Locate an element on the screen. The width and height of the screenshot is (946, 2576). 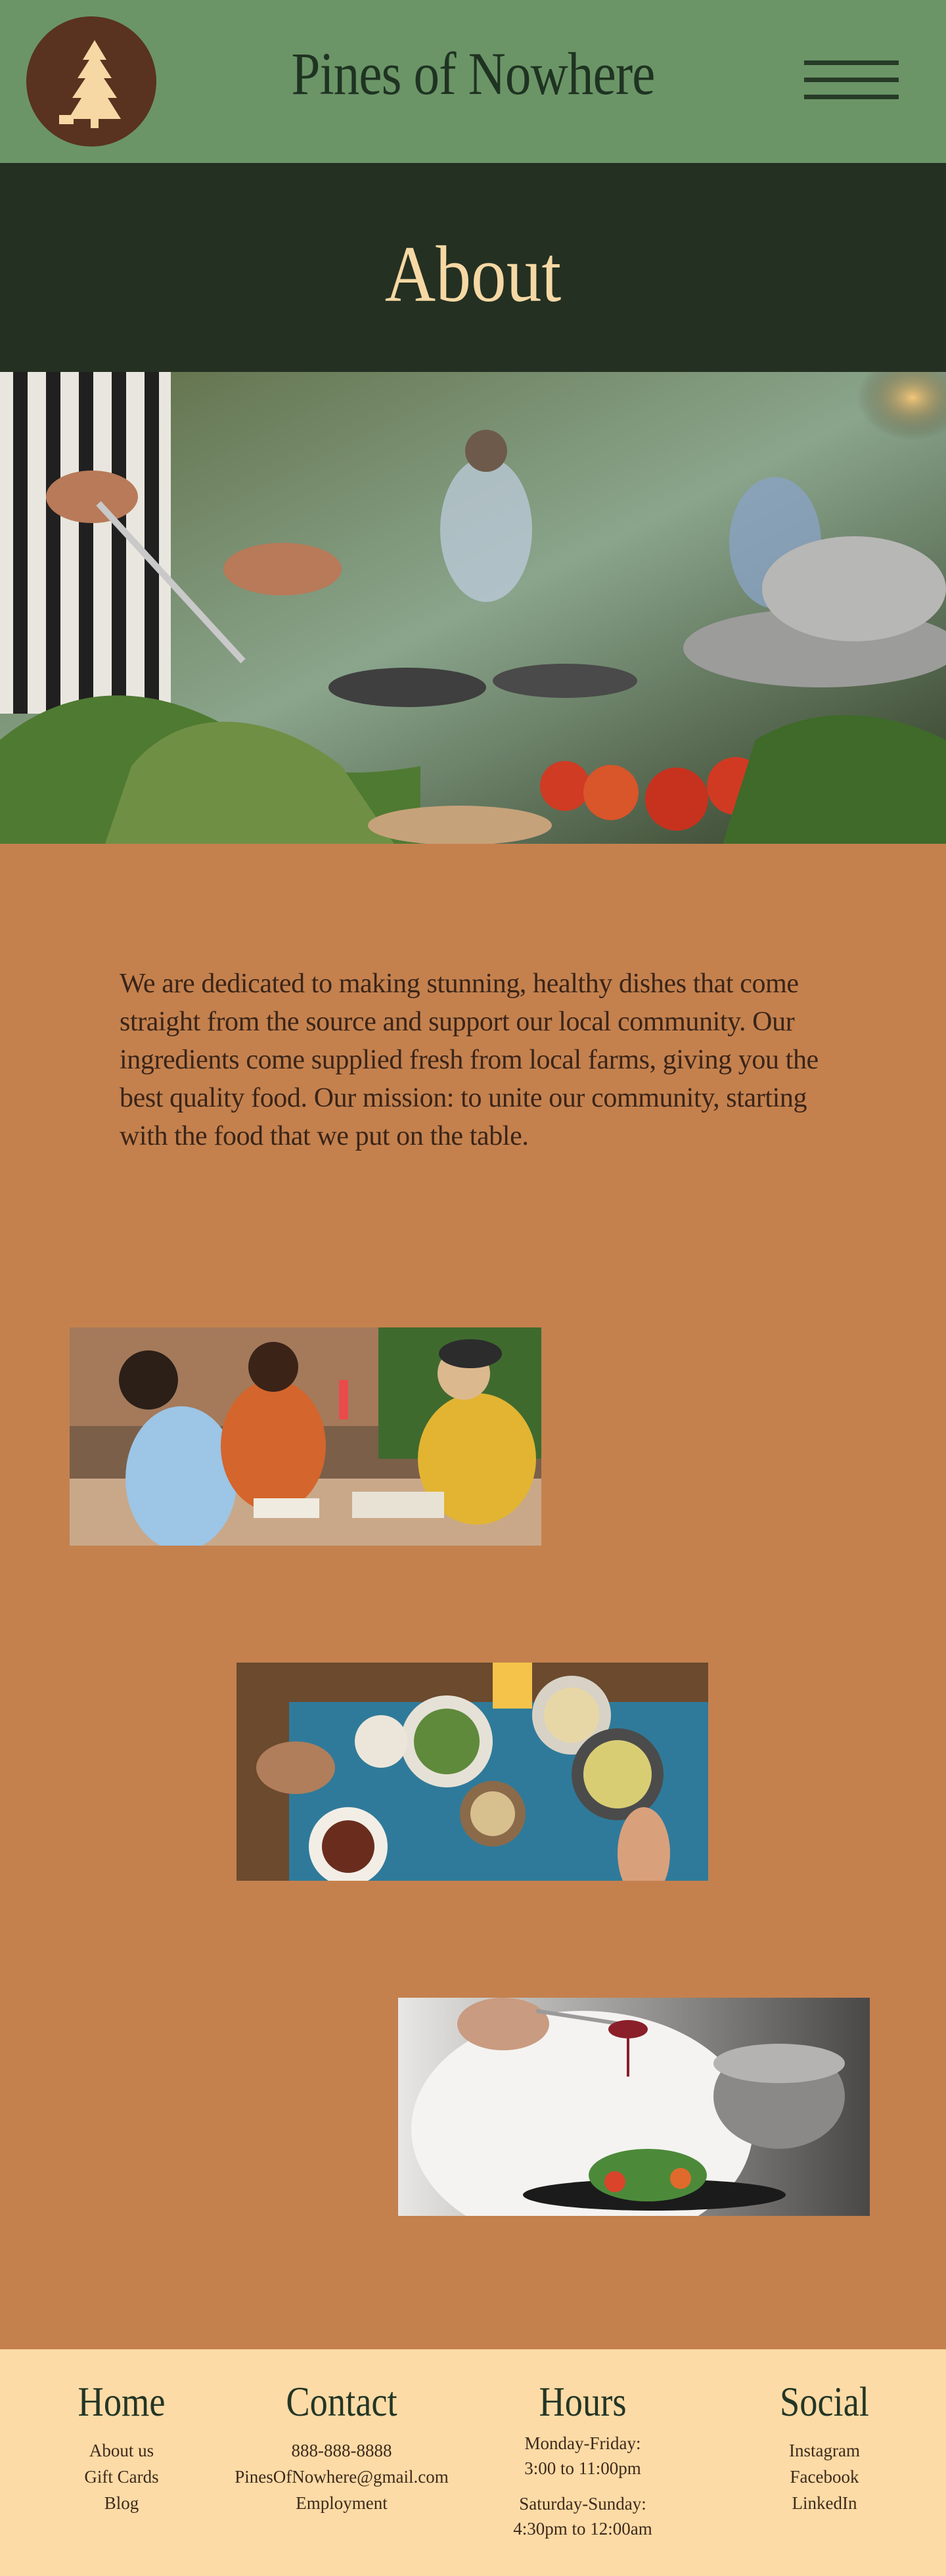
hamburger-menu-icon is located at coordinates (851, 82).